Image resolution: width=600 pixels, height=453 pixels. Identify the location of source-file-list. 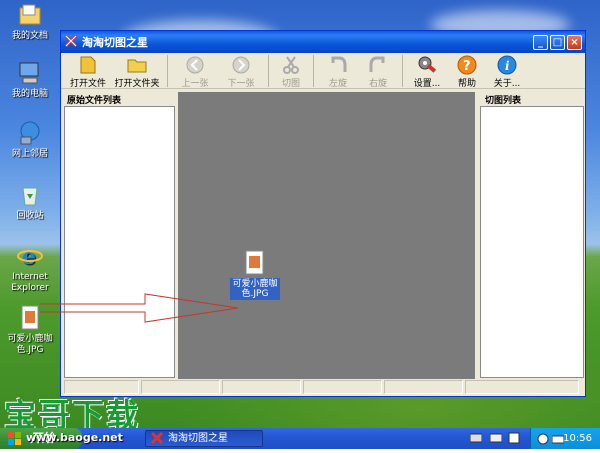
(119, 242).